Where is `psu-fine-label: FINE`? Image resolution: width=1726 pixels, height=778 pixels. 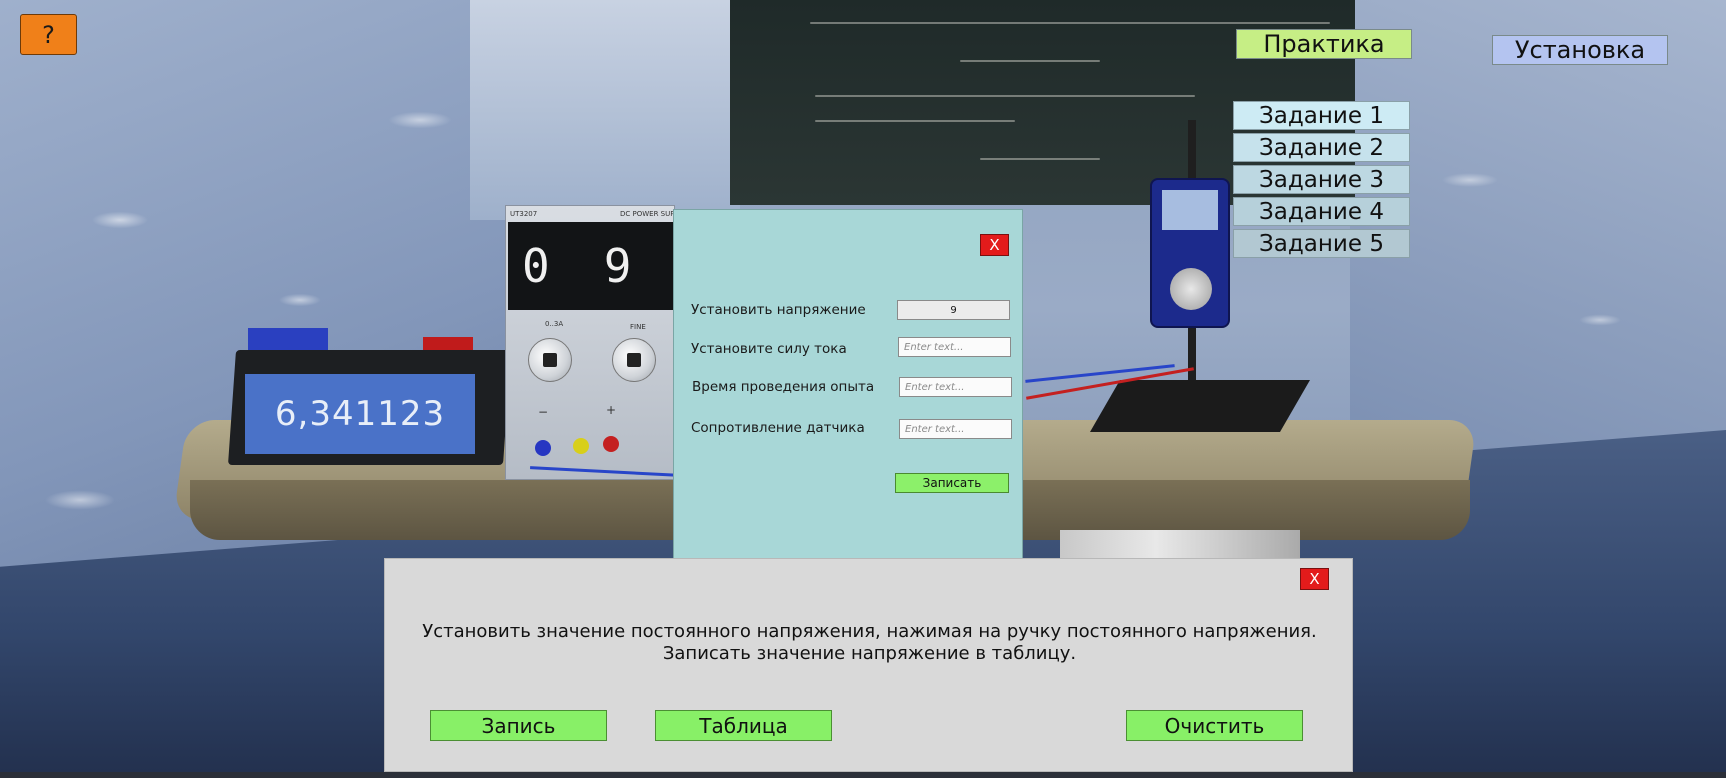 psu-fine-label: FINE is located at coordinates (638, 327).